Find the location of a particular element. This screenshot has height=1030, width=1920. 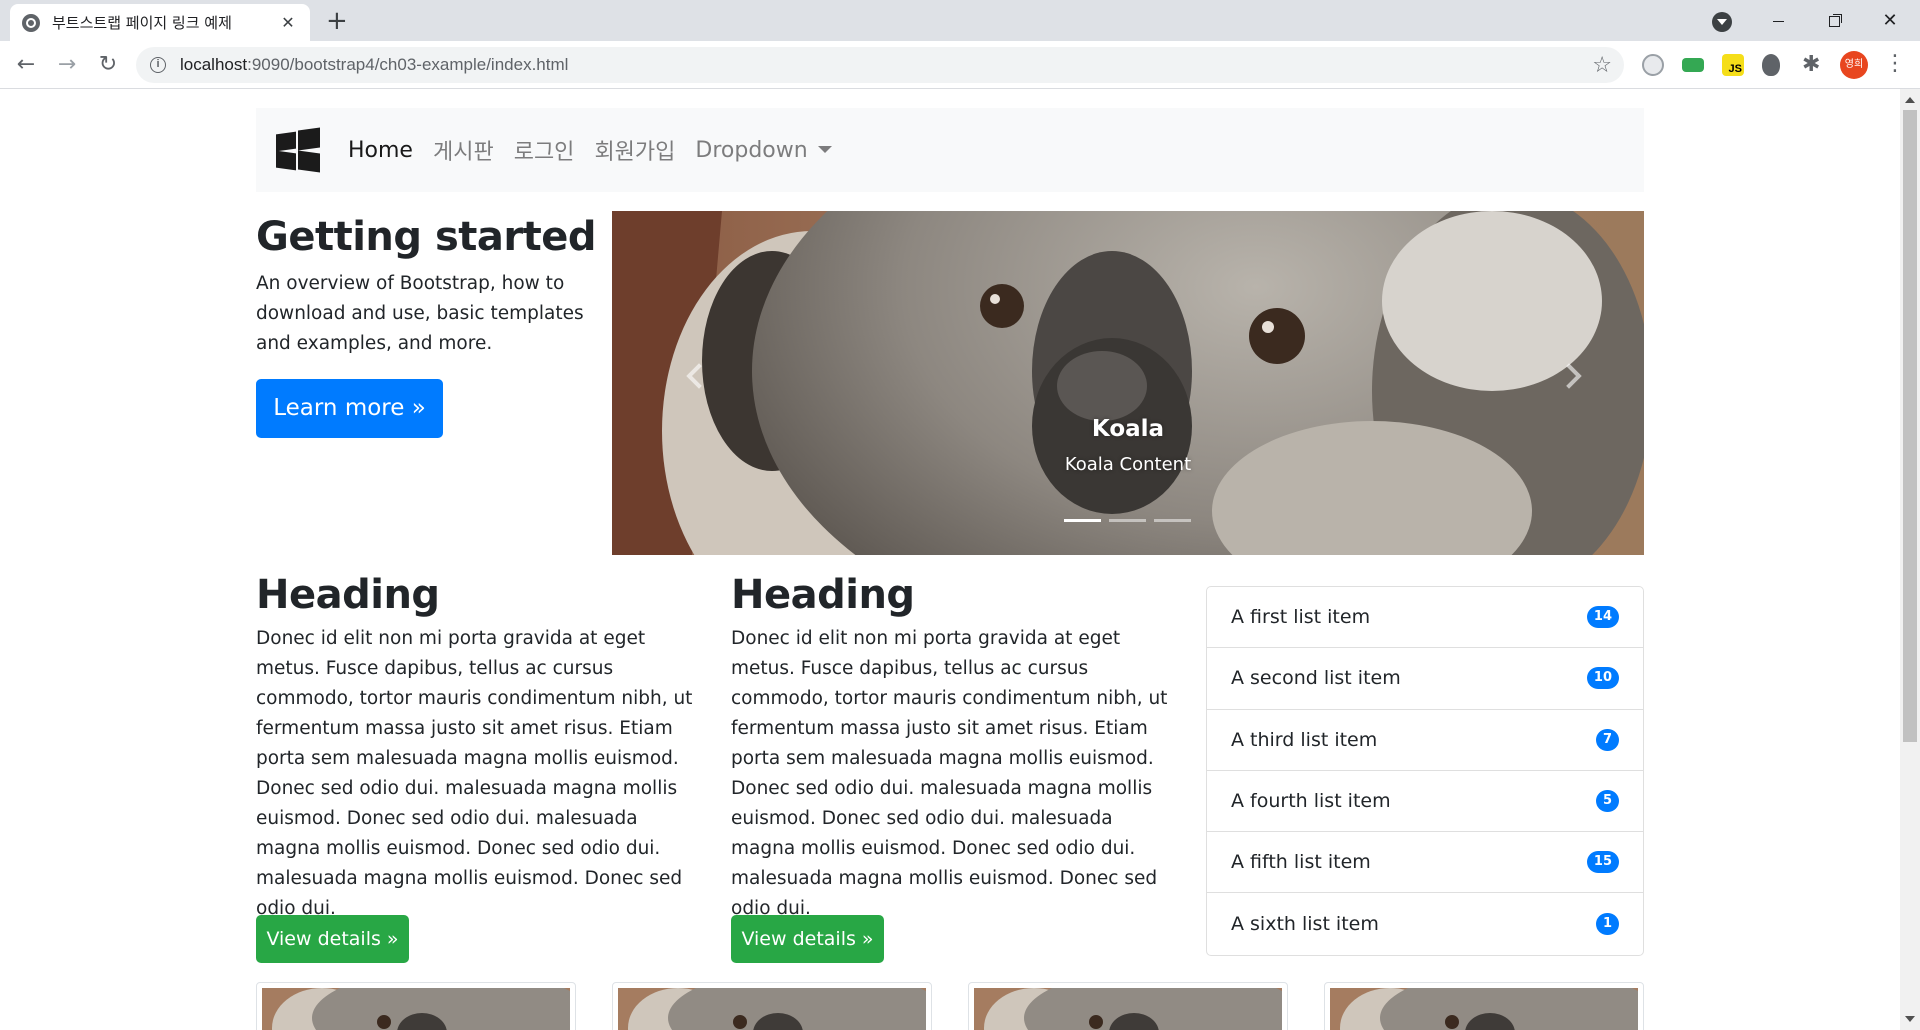

vertical-scrollbar is located at coordinates (1910, 559).